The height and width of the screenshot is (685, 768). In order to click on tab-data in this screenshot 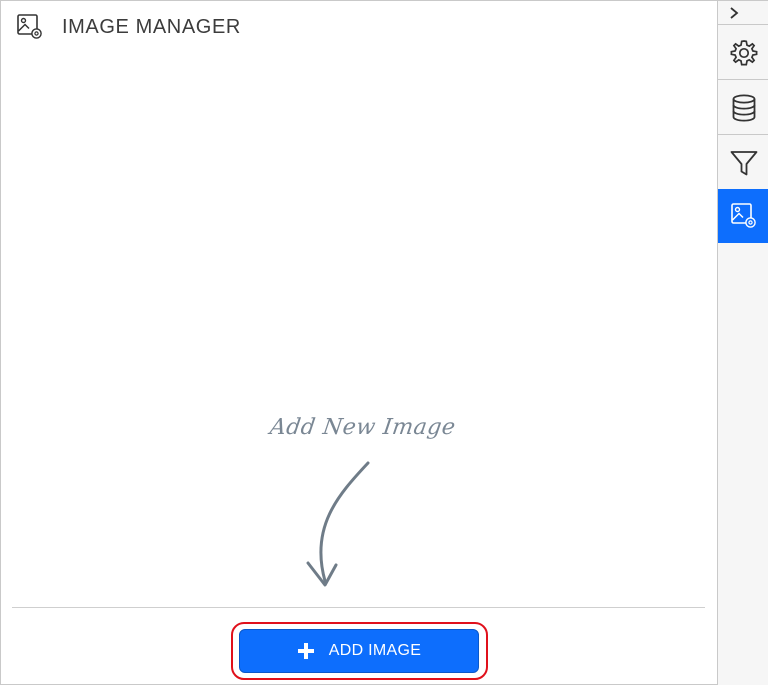, I will do `click(743, 108)`.